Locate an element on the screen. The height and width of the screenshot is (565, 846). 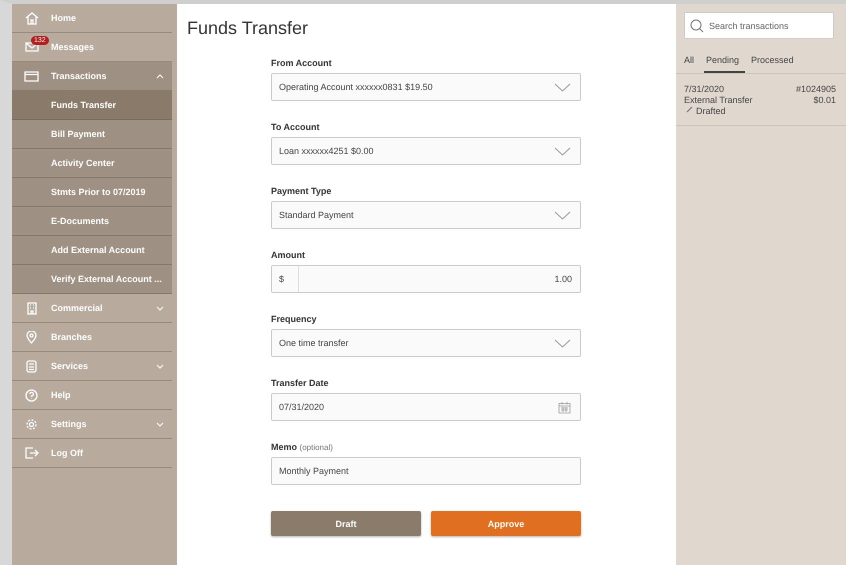
nav-subitem: Funds Transfer is located at coordinates (92, 105).